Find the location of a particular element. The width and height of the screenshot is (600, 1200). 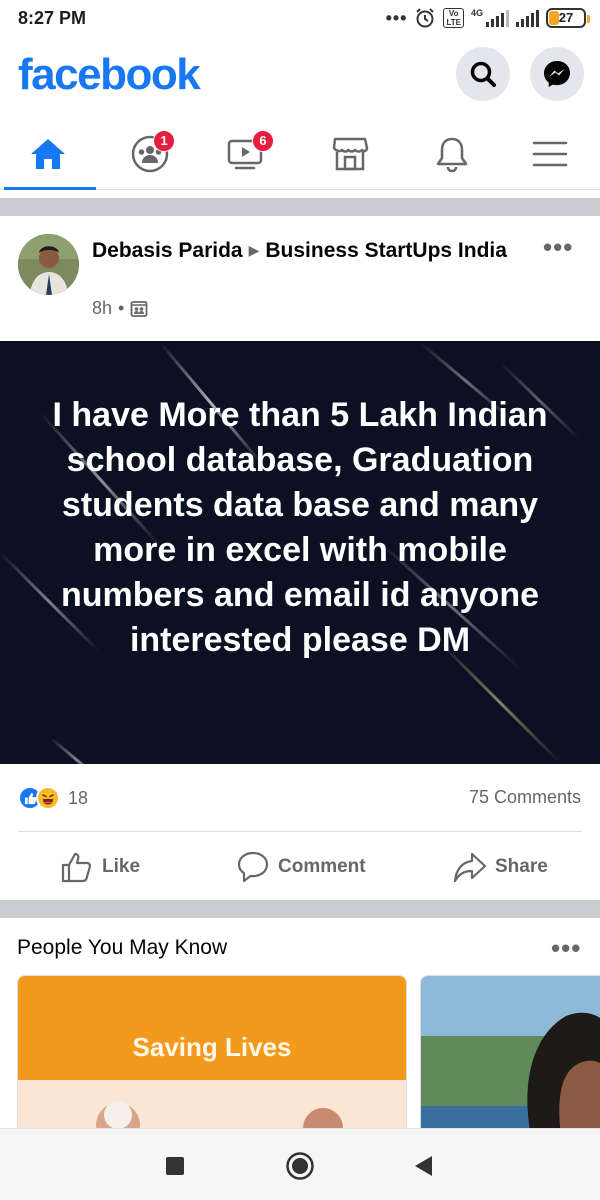

menu-icon is located at coordinates (550, 154).